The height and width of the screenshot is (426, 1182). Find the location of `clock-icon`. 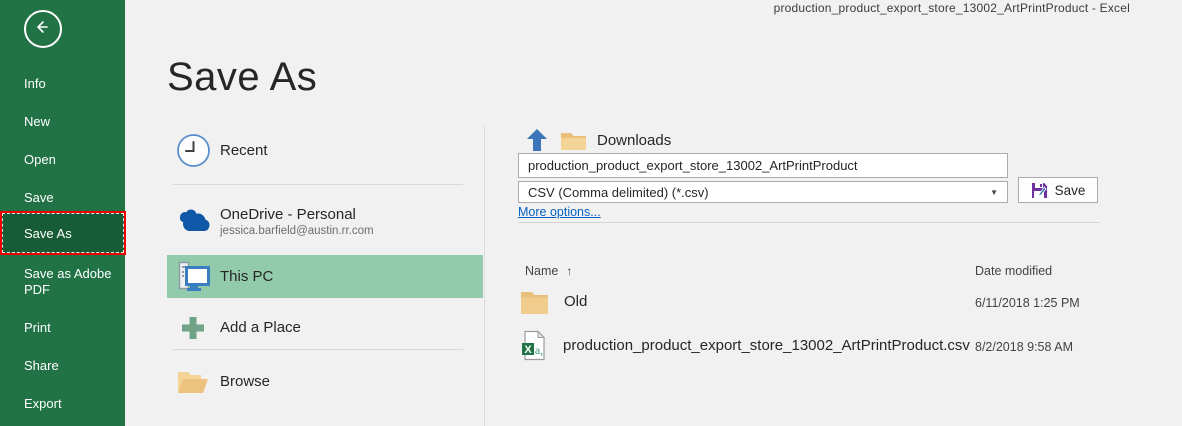

clock-icon is located at coordinates (193, 150).